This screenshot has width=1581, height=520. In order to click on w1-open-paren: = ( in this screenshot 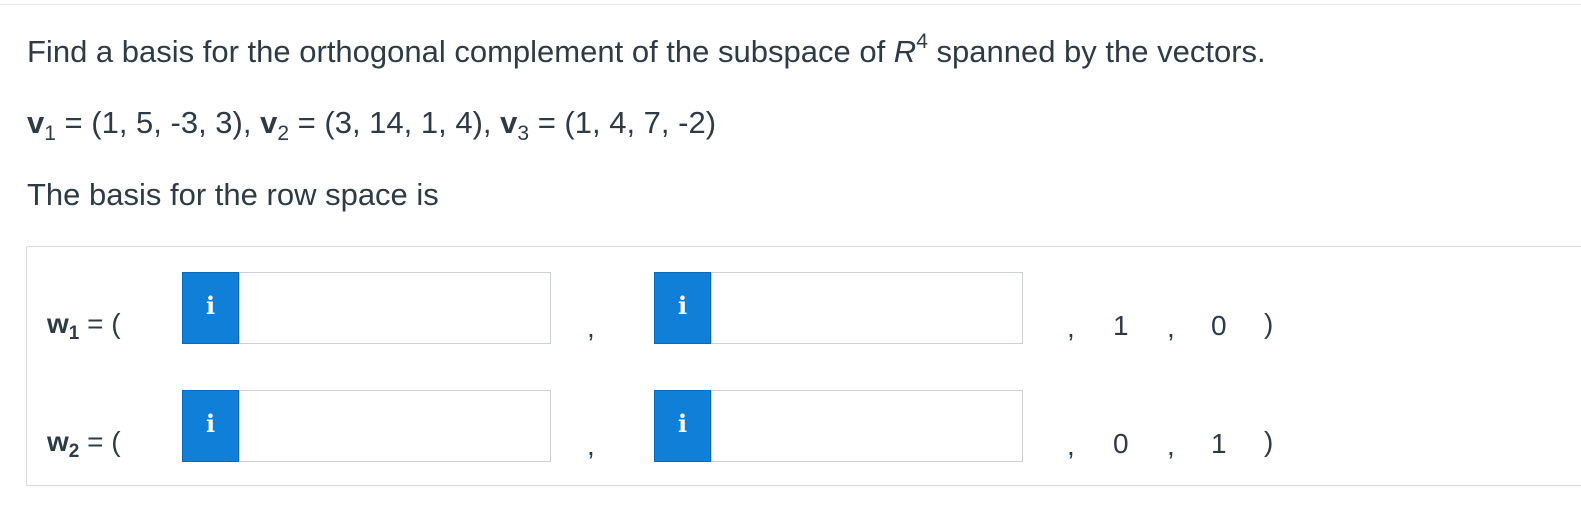, I will do `click(100, 323)`.